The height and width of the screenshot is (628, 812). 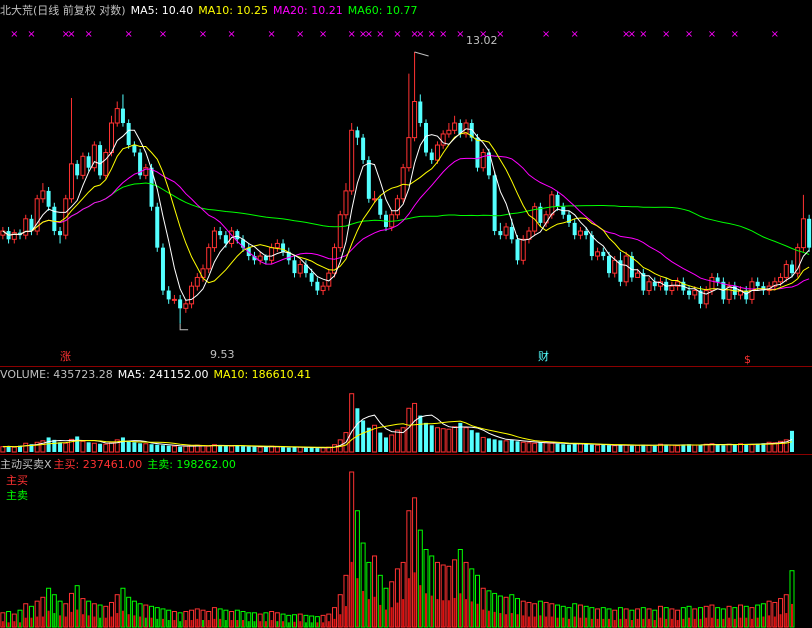 What do you see at coordinates (482, 40) in the screenshot?
I see `high-price-label: 13.02` at bounding box center [482, 40].